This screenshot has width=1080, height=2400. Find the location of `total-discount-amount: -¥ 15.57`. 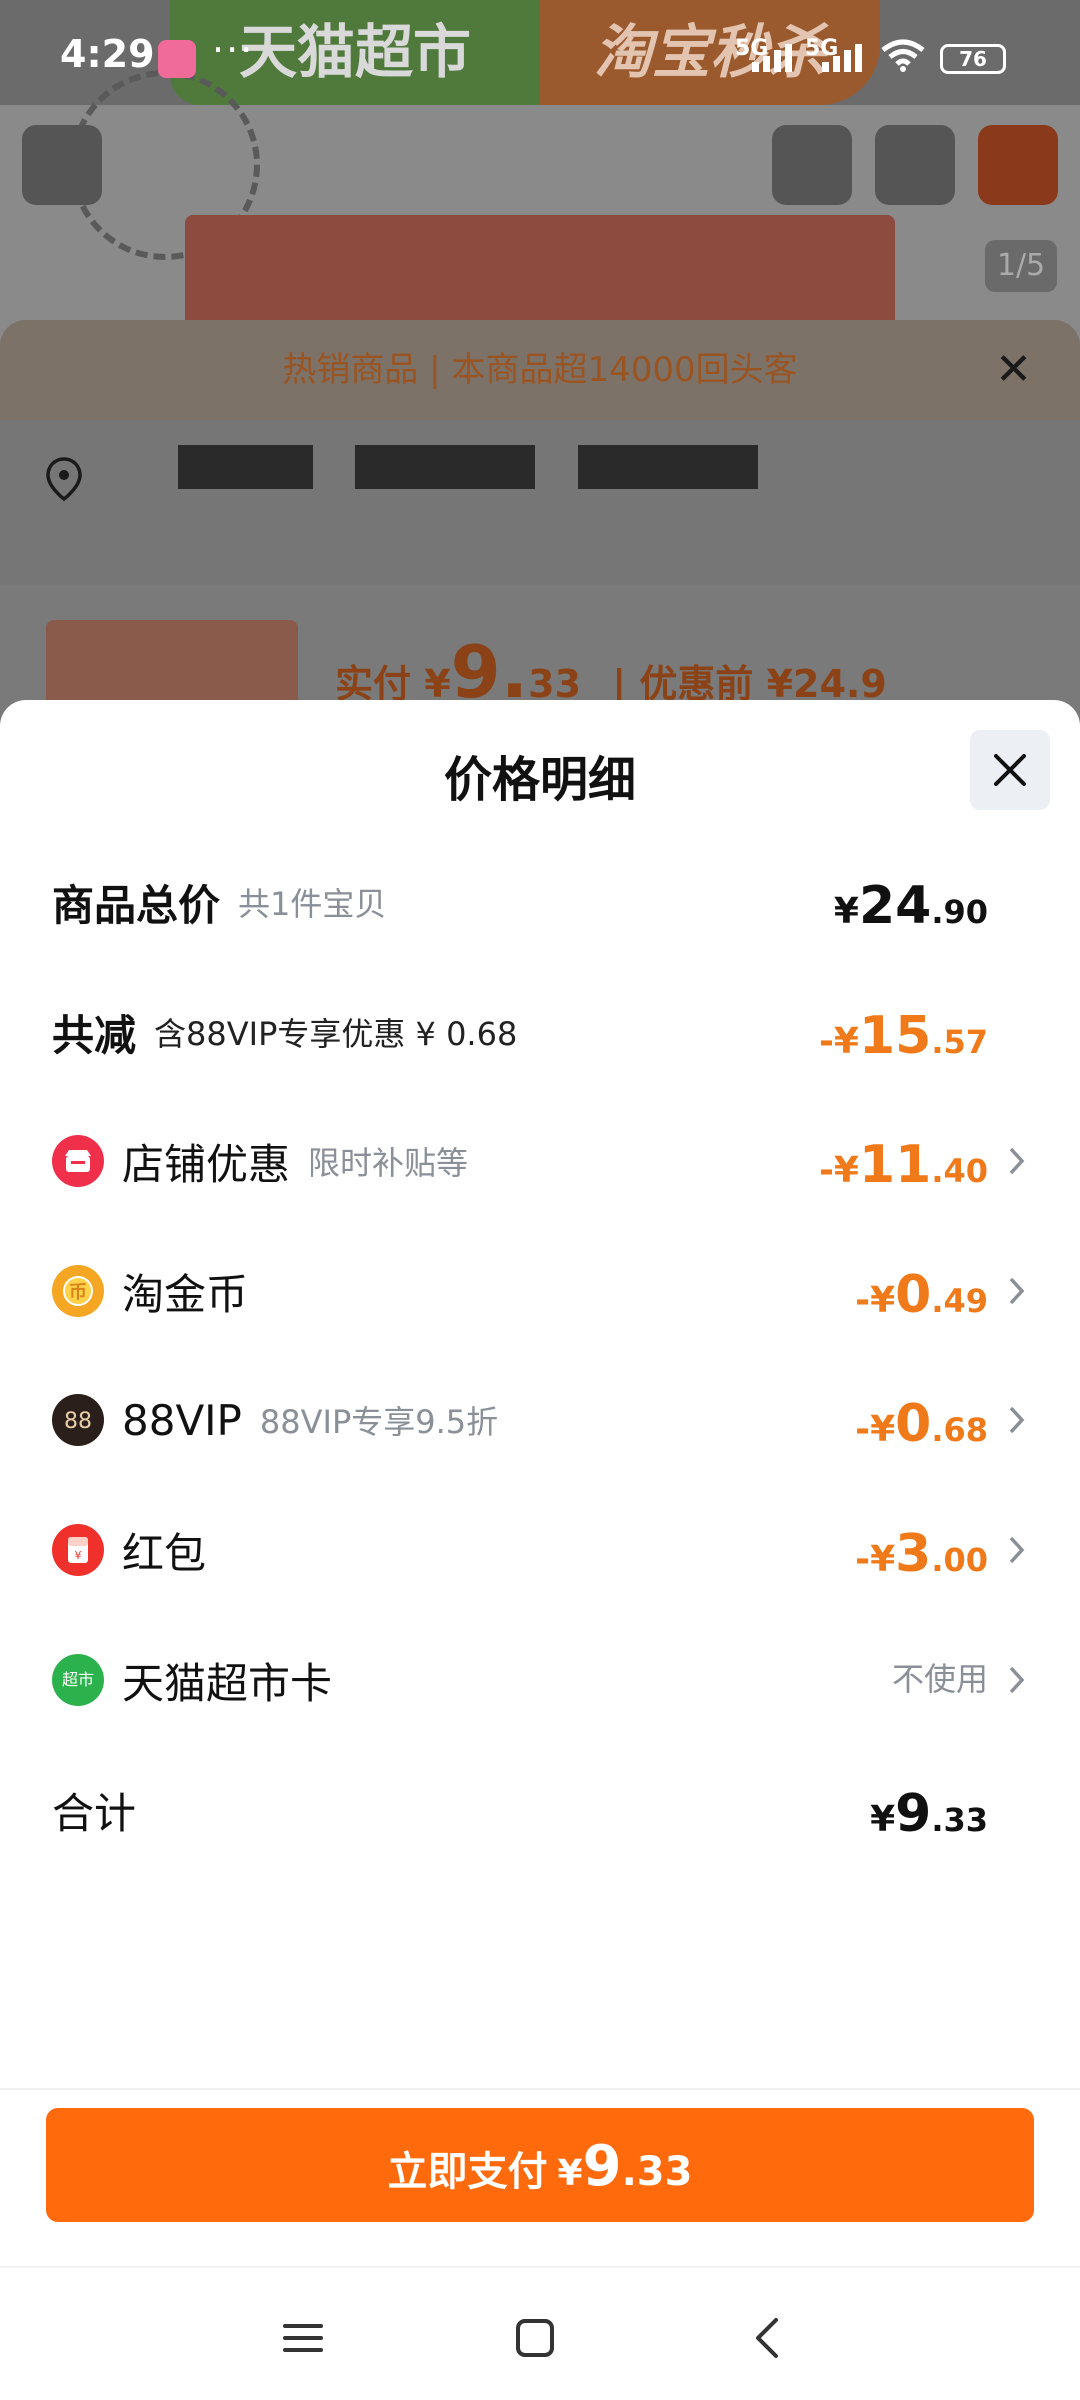

total-discount-amount: -¥ 15.57 is located at coordinates (903, 1036).